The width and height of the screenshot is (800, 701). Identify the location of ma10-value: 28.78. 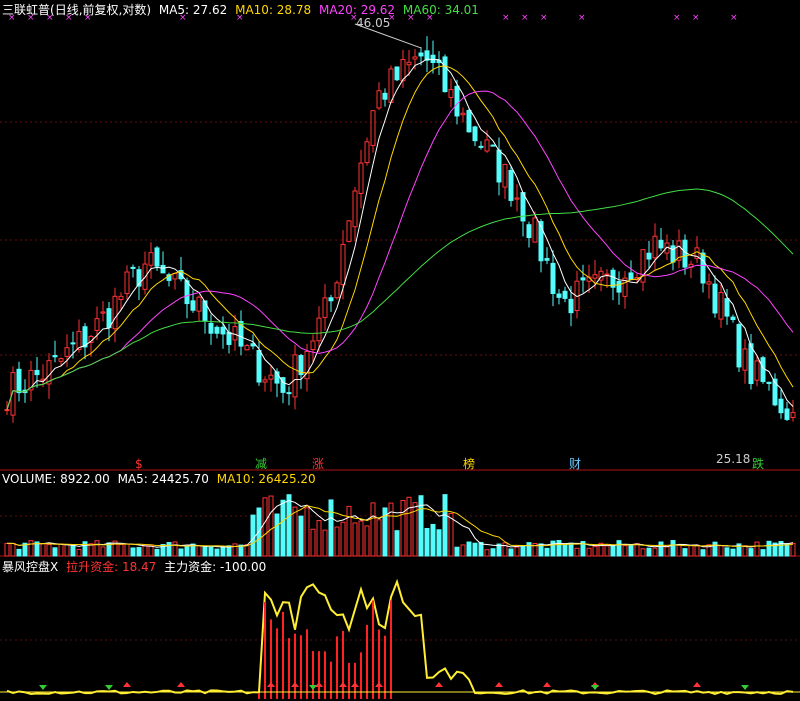
(294, 10).